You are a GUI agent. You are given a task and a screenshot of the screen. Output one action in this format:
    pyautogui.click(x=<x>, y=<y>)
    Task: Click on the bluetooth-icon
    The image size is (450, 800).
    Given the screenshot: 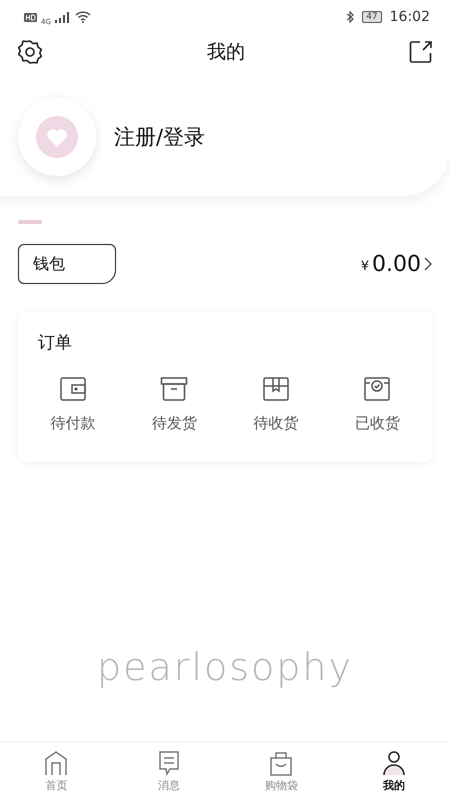 What is the action you would take?
    pyautogui.click(x=350, y=17)
    